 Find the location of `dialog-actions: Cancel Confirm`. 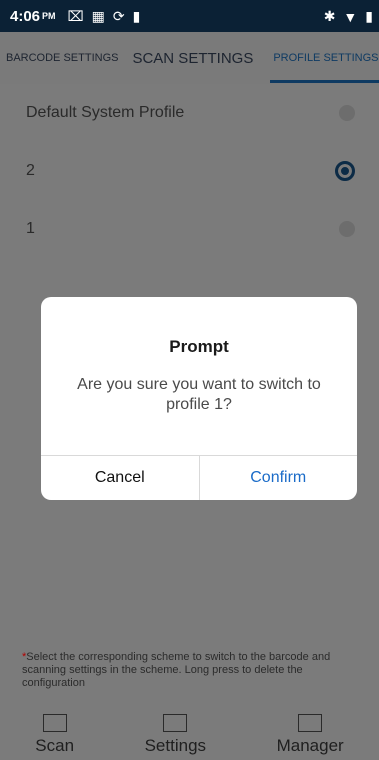

dialog-actions: Cancel Confirm is located at coordinates (199, 477).